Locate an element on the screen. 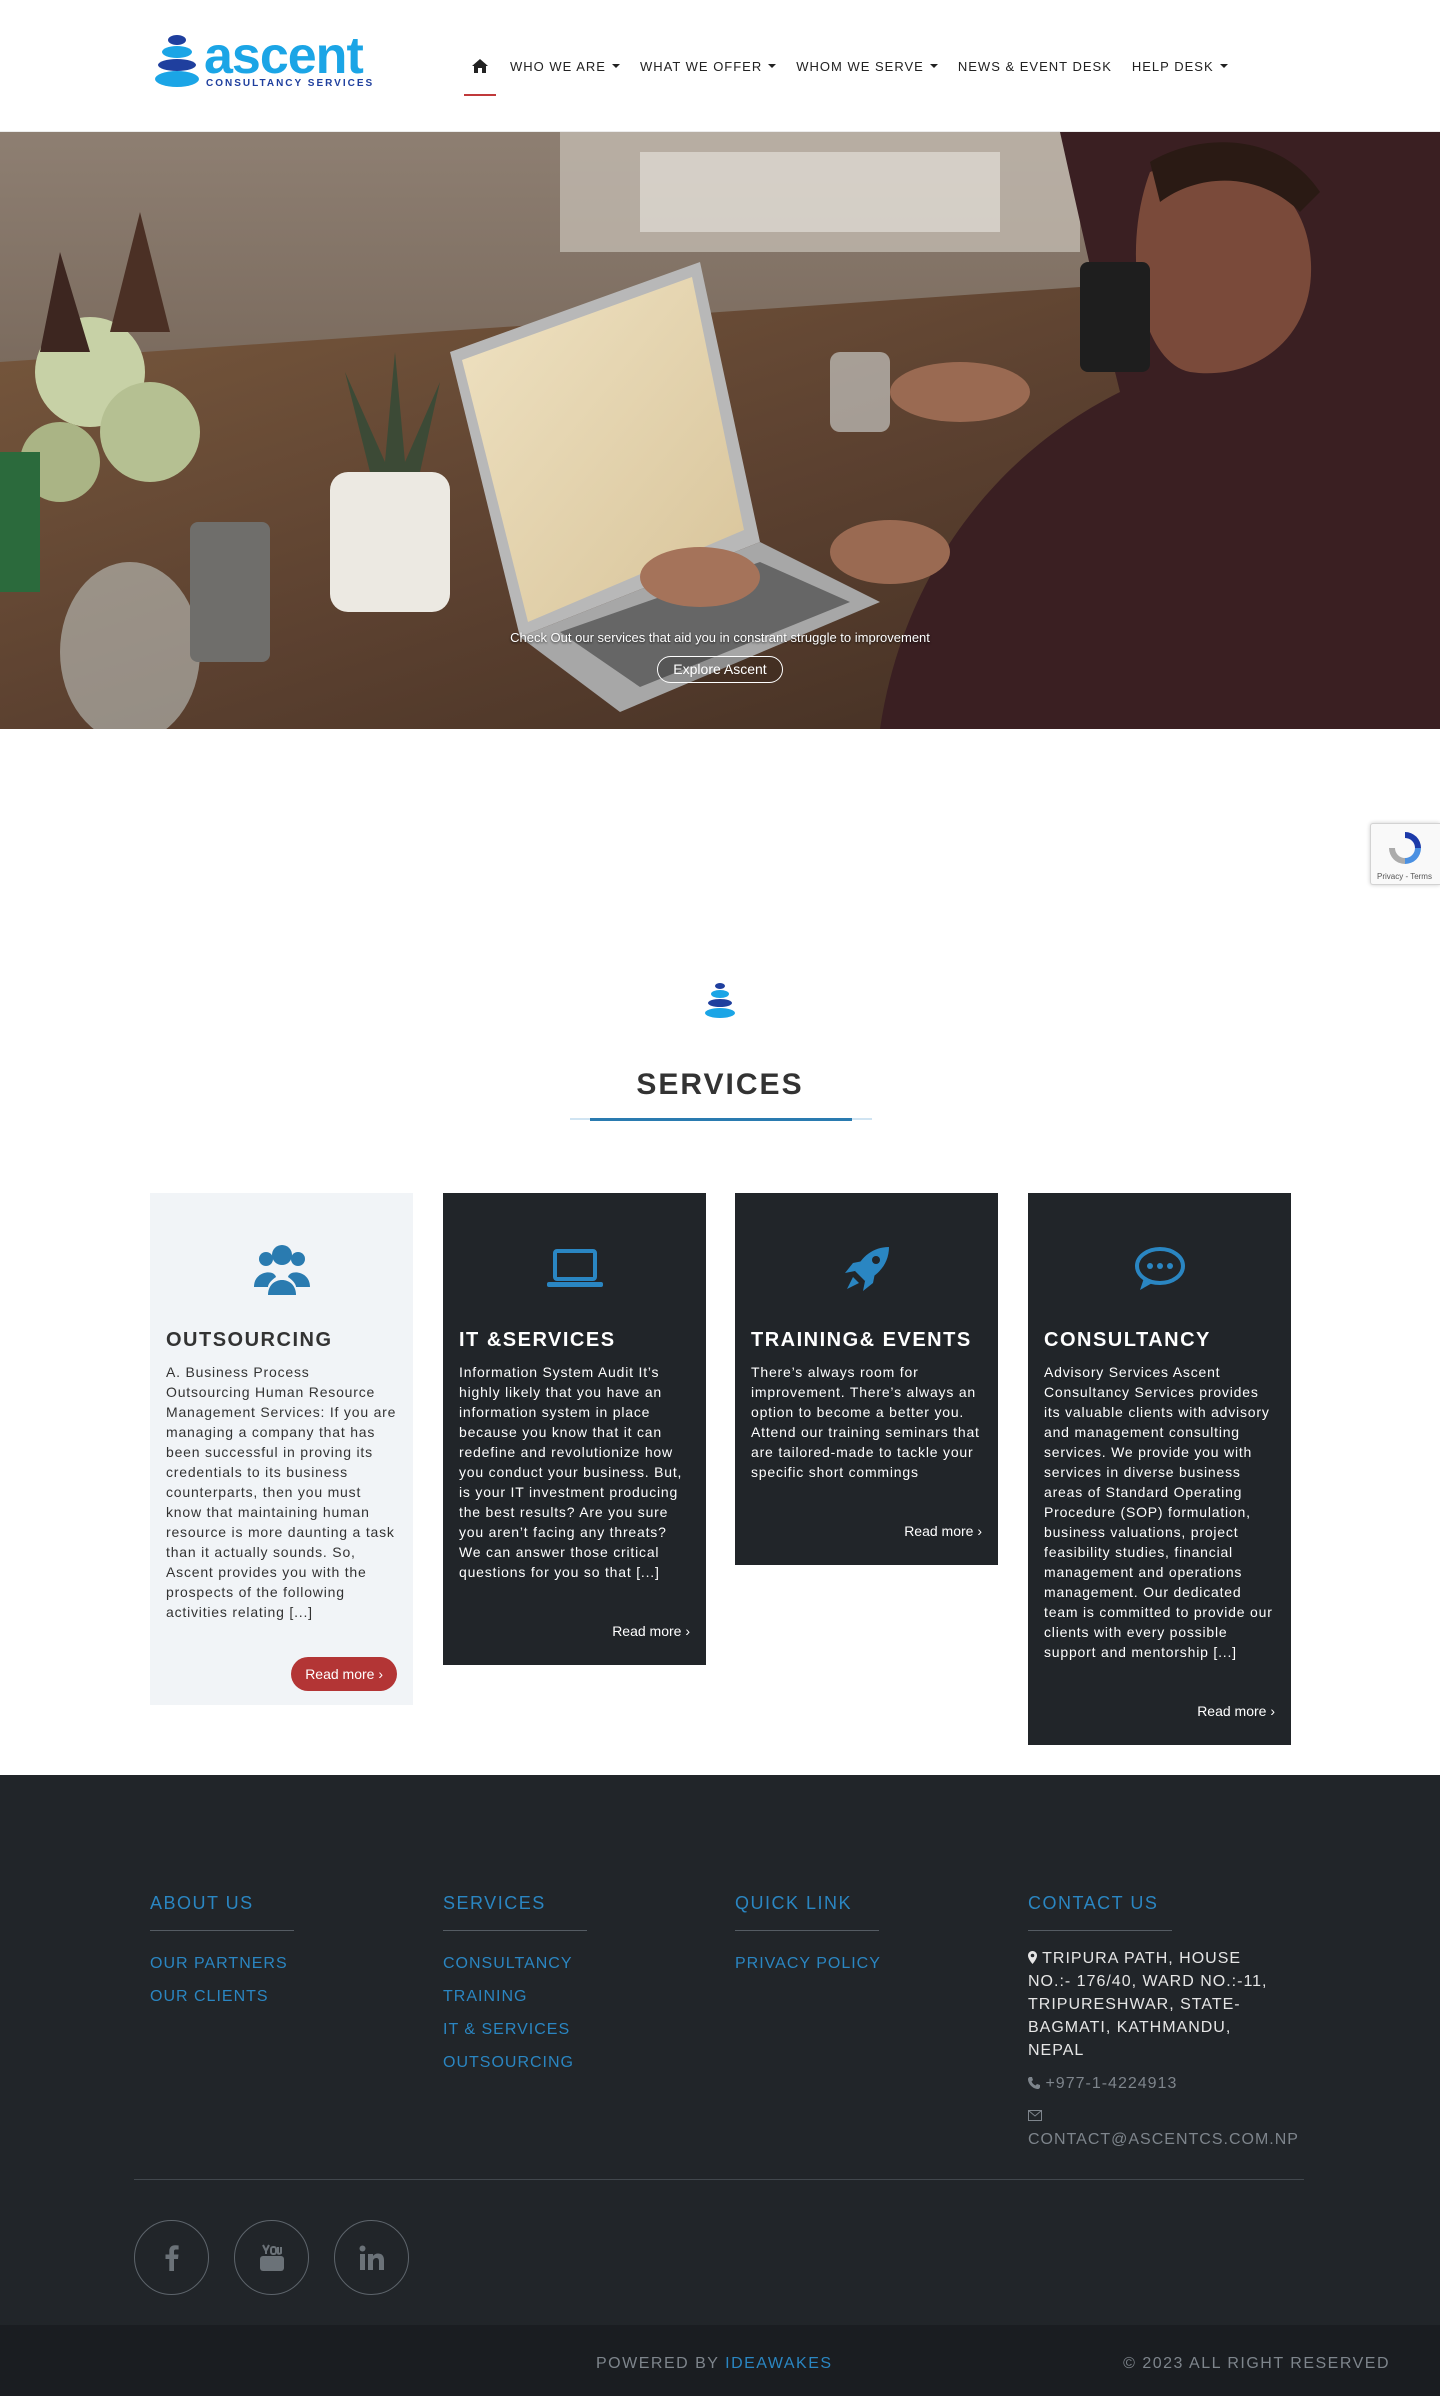 The width and height of the screenshot is (1440, 2396). facebook-icon is located at coordinates (172, 2257).